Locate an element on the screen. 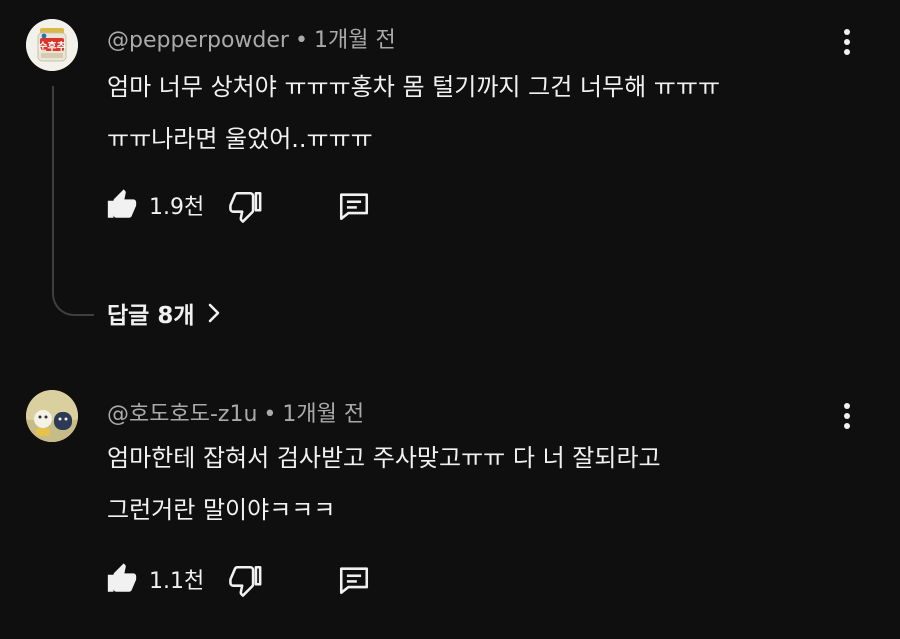  like-count: 1.9천 is located at coordinates (177, 207).